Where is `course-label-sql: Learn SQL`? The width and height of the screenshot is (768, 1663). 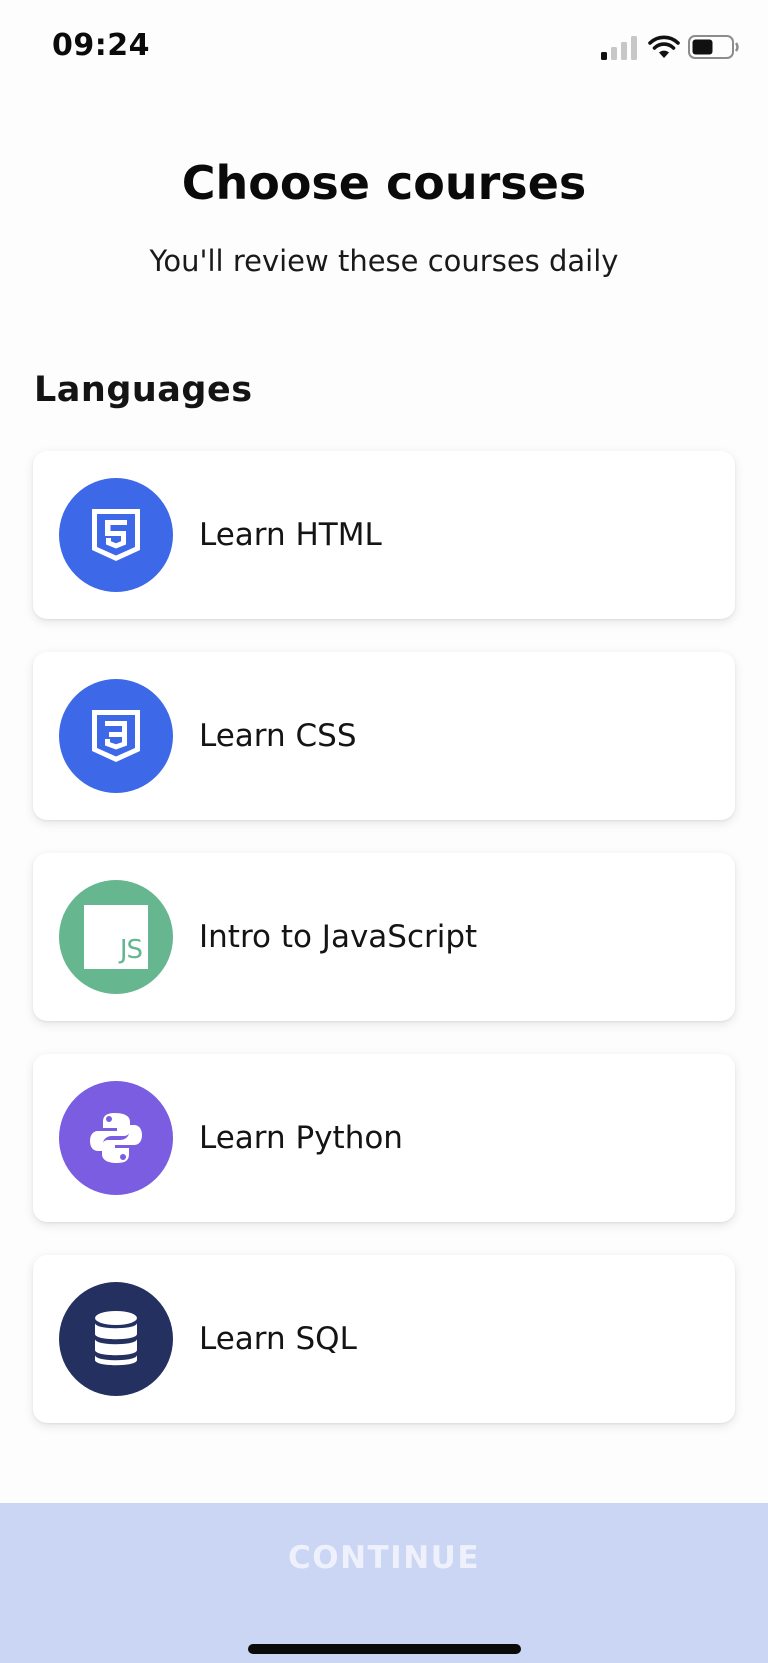
course-label-sql: Learn SQL is located at coordinates (278, 1339).